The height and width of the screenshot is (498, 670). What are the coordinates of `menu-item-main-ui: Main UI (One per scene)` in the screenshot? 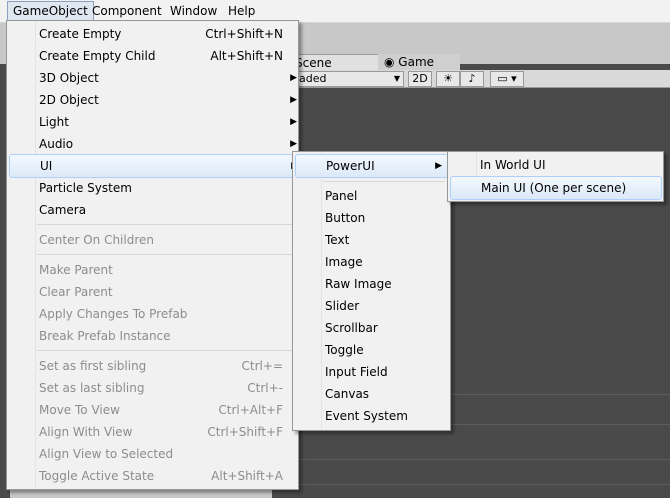 It's located at (556, 188).